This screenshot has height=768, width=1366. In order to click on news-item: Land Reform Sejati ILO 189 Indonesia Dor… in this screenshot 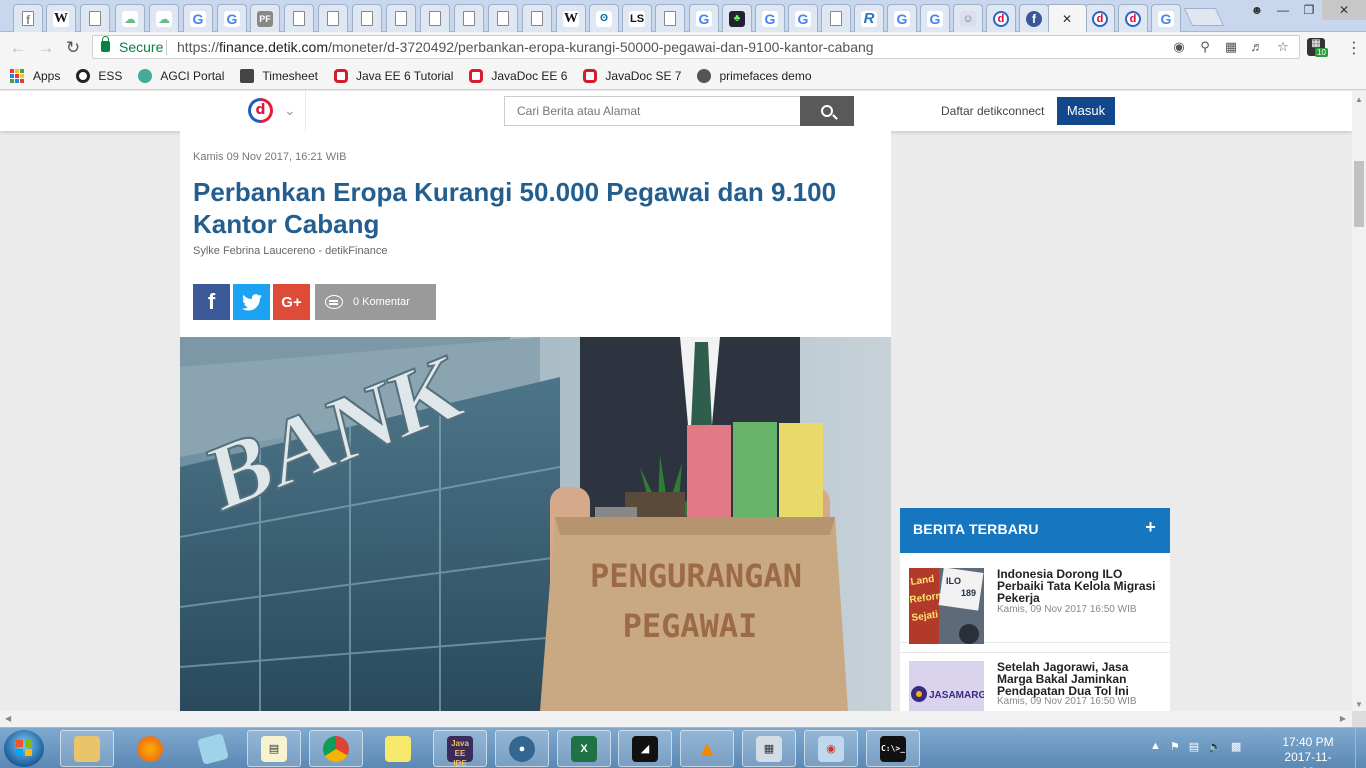, I will do `click(1035, 598)`.